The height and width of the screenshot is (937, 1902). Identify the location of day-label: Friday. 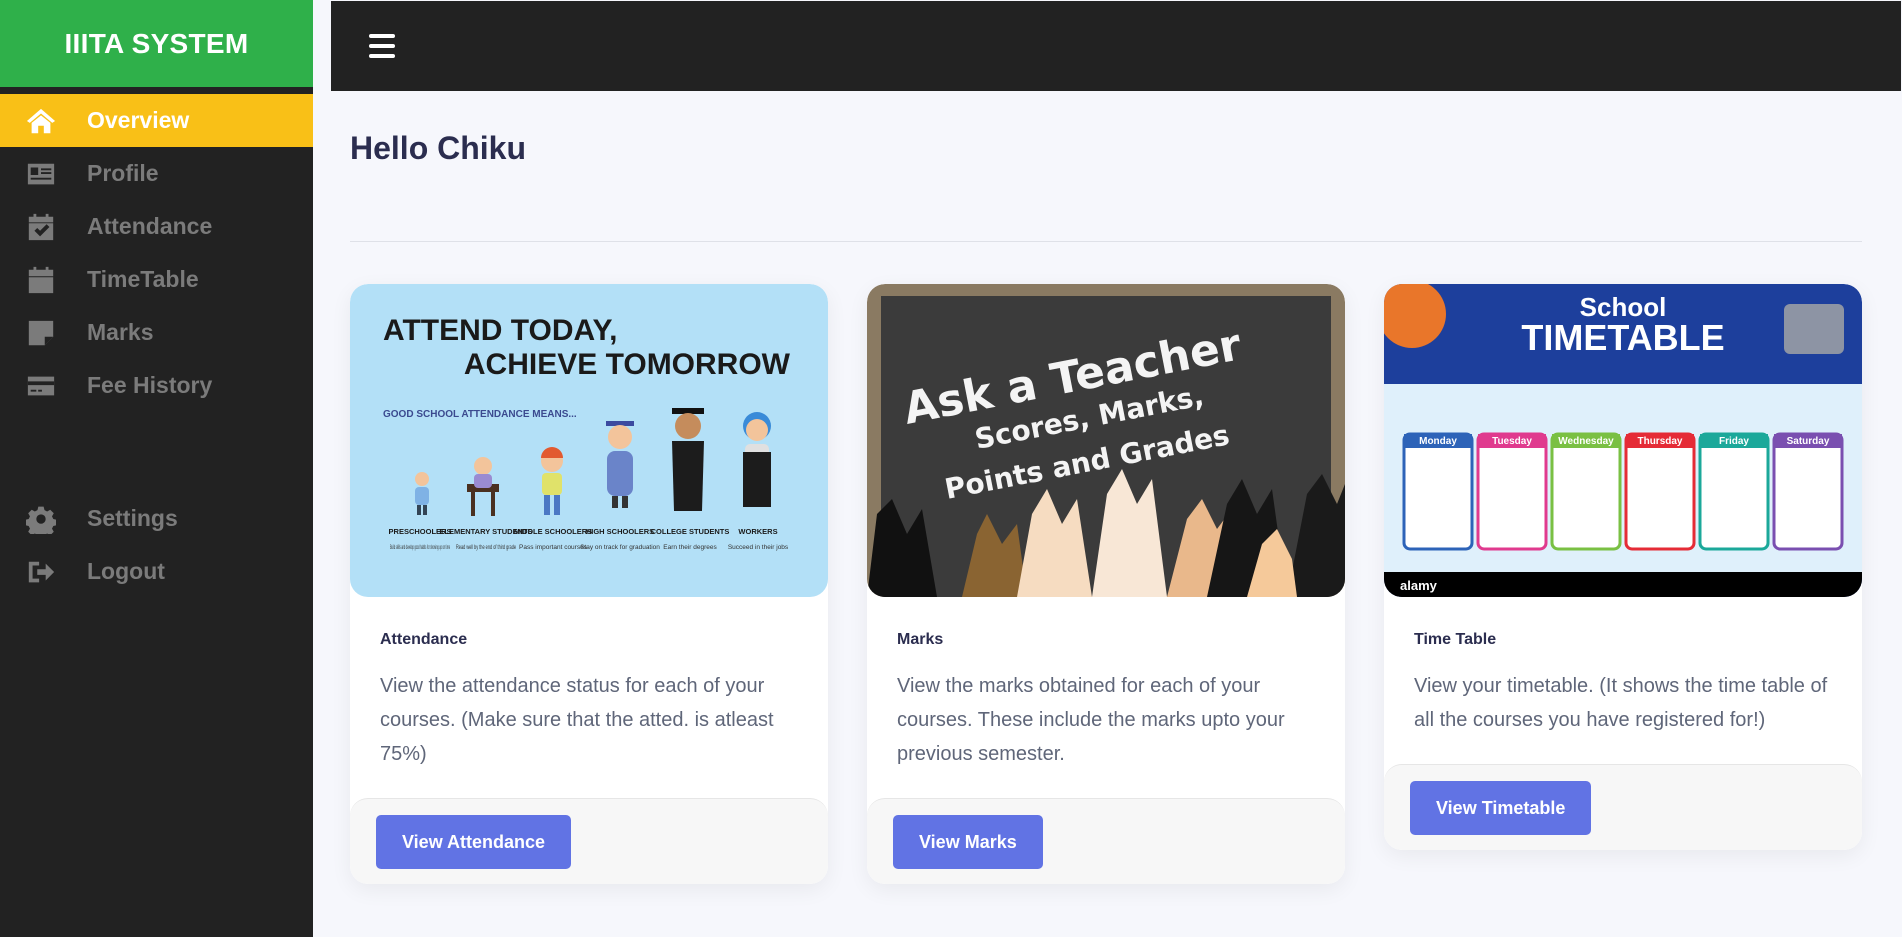
(1734, 441).